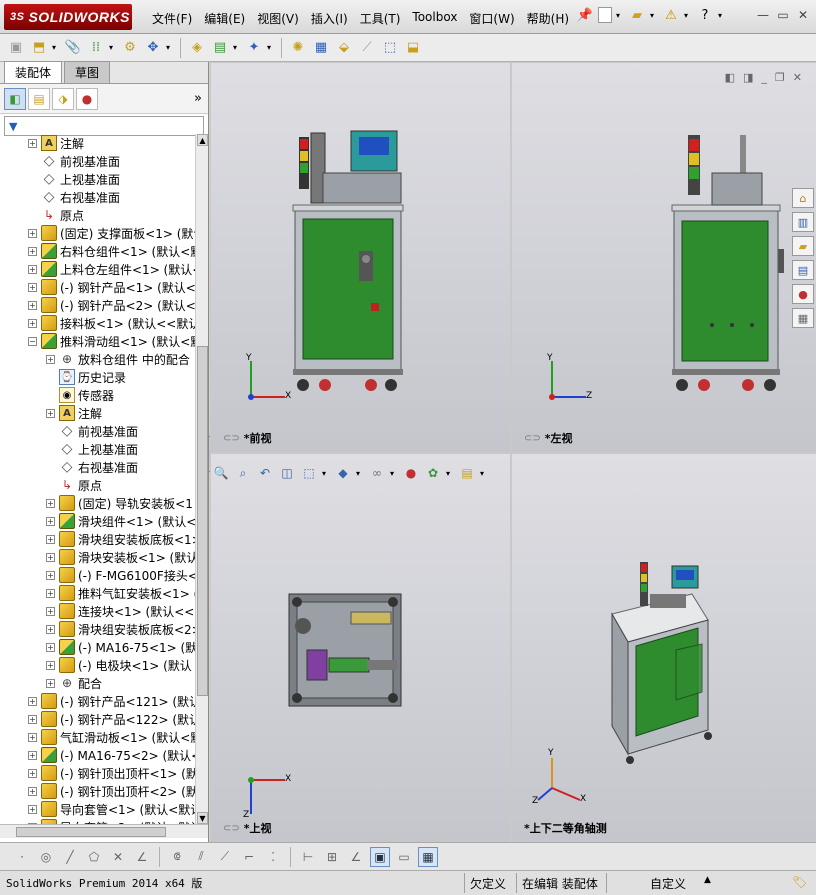 This screenshot has width=816, height=895. I want to click on menu-tools: 工具(T), so click(380, 18).